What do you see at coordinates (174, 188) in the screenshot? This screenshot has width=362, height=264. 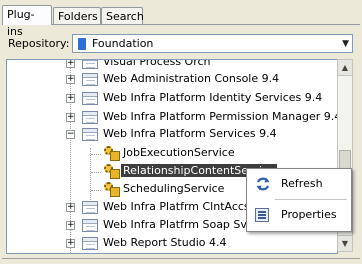 I see `tree-item-label: SchedulingService` at bounding box center [174, 188].